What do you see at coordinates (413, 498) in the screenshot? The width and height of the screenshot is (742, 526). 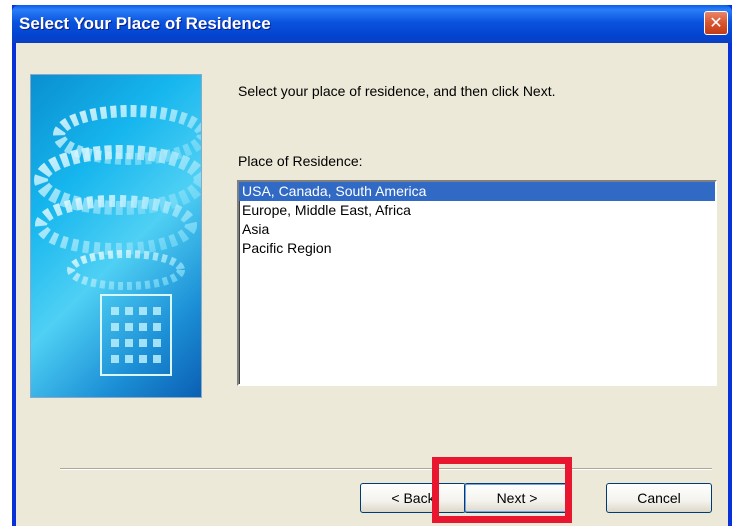 I see `back-button: < Back` at bounding box center [413, 498].